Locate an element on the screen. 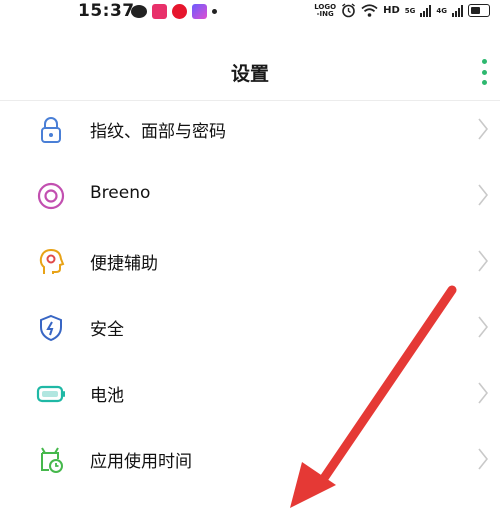  wifi-icon is located at coordinates (369, 10).